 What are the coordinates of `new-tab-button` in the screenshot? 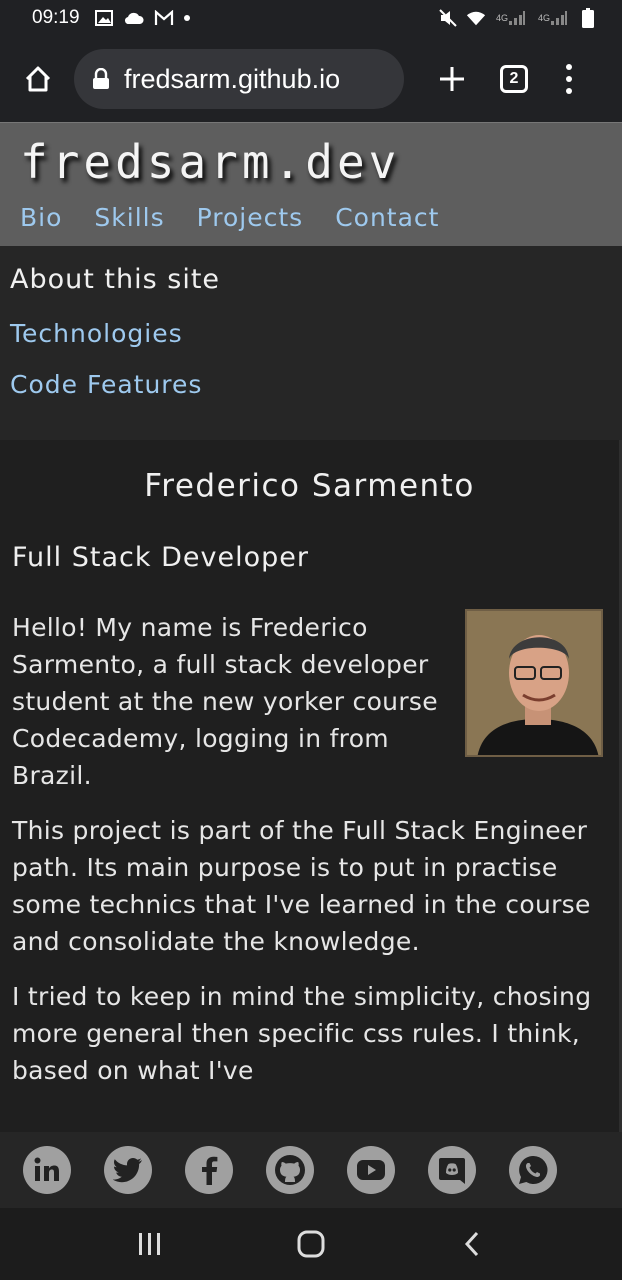 It's located at (452, 79).